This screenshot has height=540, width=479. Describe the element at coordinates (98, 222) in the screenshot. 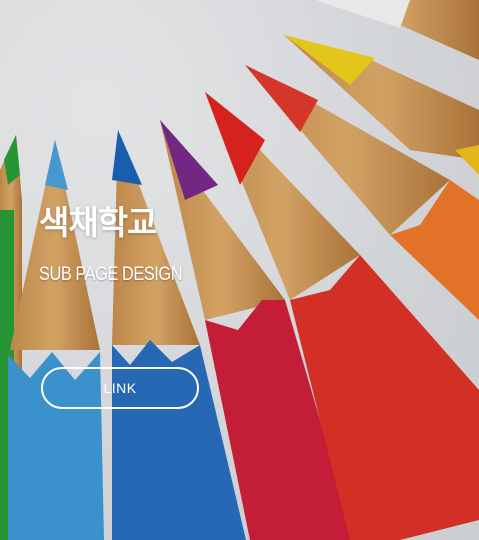

I see `page-title: 색채학교` at that location.